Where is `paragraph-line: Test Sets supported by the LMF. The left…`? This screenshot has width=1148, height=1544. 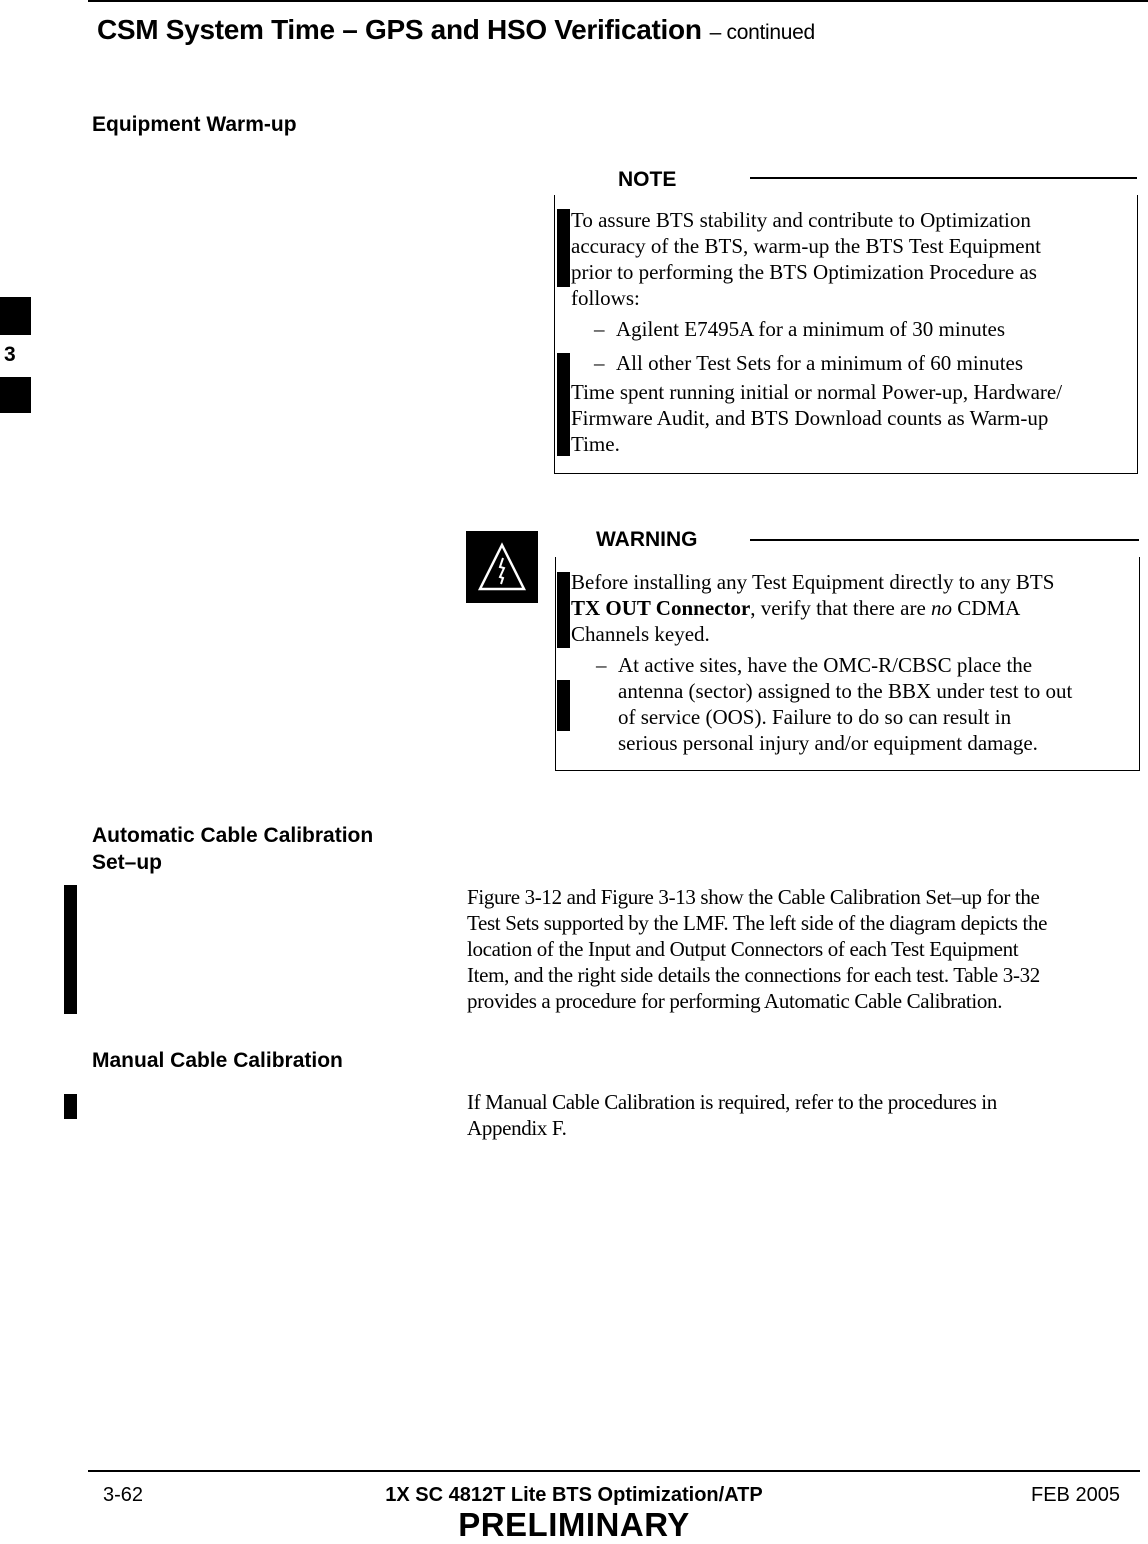 paragraph-line: Test Sets supported by the LMF. The left… is located at coordinates (757, 923).